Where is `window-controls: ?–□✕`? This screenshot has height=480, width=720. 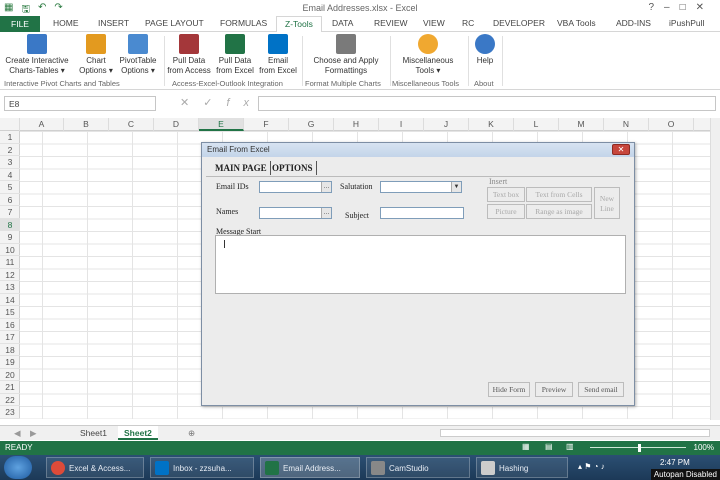
window-controls: ?–□✕ is located at coordinates (681, 7).